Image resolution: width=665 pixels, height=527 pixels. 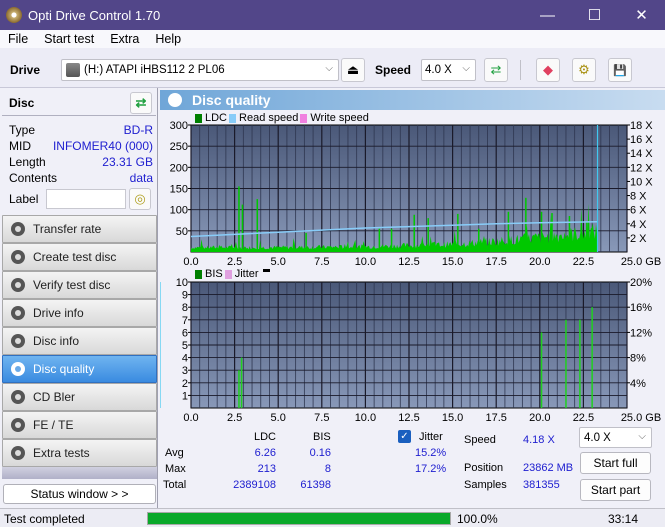 What do you see at coordinates (64, 369) in the screenshot?
I see `nav-item-label: Disc quality` at bounding box center [64, 369].